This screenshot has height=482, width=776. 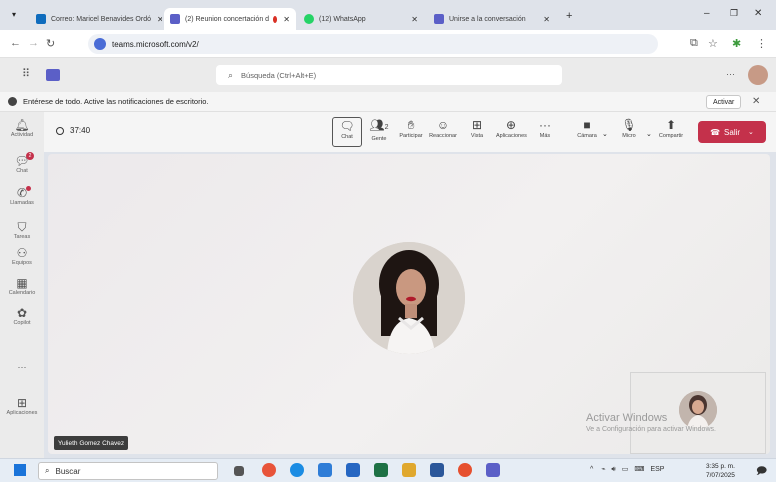 What do you see at coordinates (22, 406) in the screenshot?
I see `sidebar-item-apps: ⊞ Aplicaciones` at bounding box center [22, 406].